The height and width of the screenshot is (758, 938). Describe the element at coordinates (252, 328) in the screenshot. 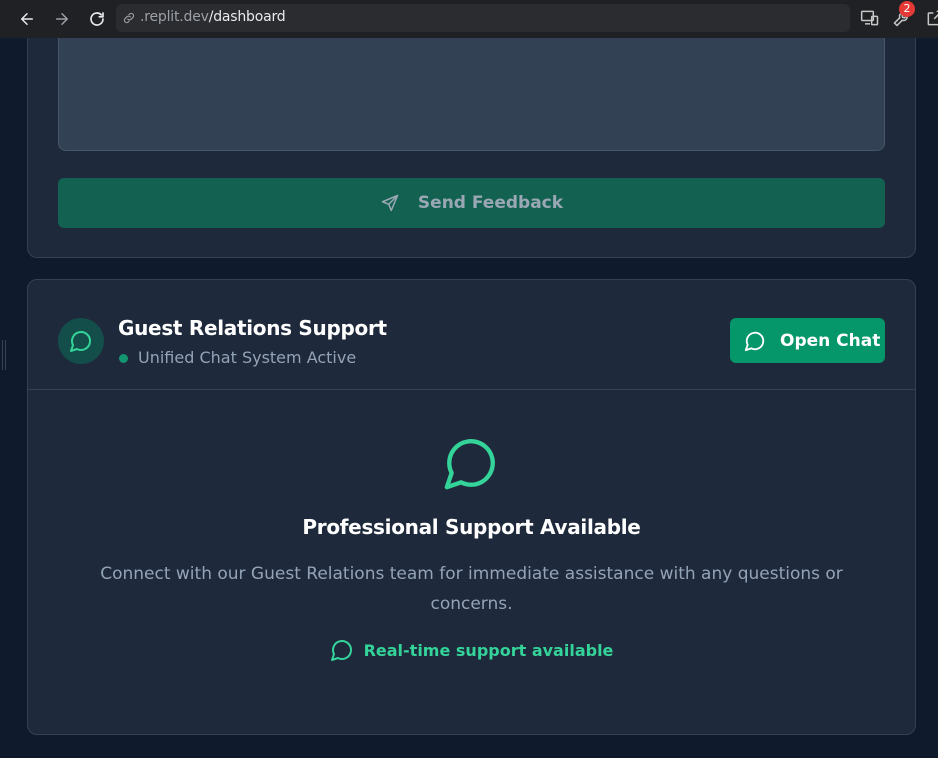

I see `support-title: Guest Relations Support` at that location.